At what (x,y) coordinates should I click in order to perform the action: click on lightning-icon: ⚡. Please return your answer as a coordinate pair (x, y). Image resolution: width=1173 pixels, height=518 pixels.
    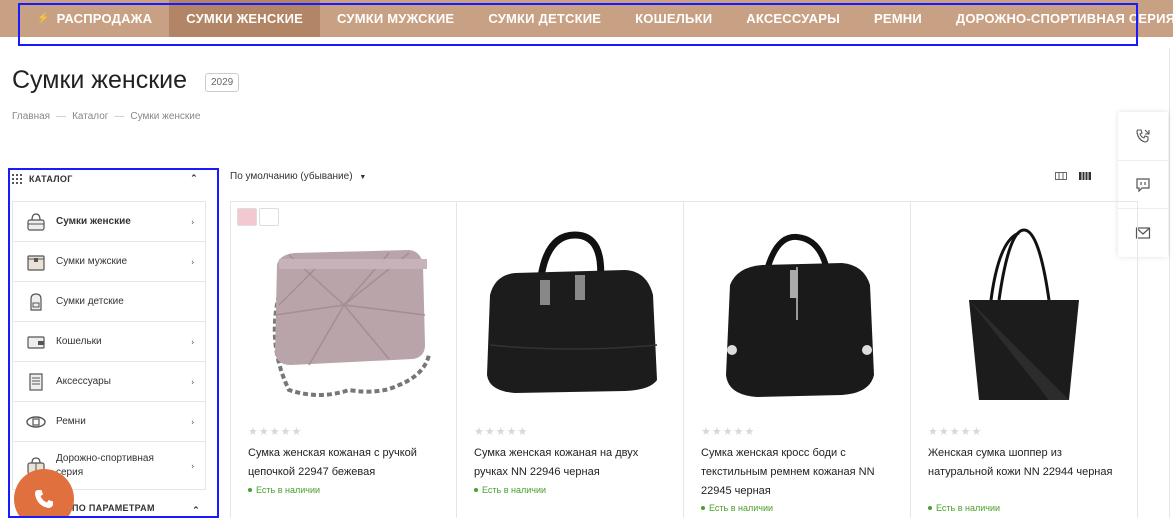
    Looking at the image, I should click on (43, 18).